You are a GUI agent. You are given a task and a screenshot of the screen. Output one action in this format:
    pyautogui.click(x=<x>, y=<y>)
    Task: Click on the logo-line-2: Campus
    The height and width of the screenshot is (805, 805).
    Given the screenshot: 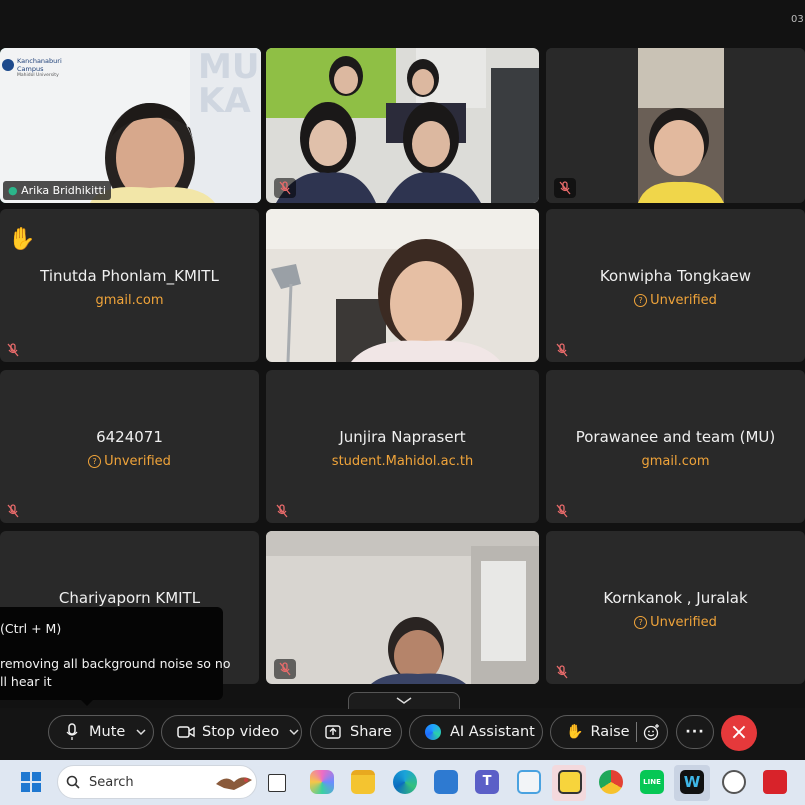 What is the action you would take?
    pyautogui.click(x=30, y=69)
    